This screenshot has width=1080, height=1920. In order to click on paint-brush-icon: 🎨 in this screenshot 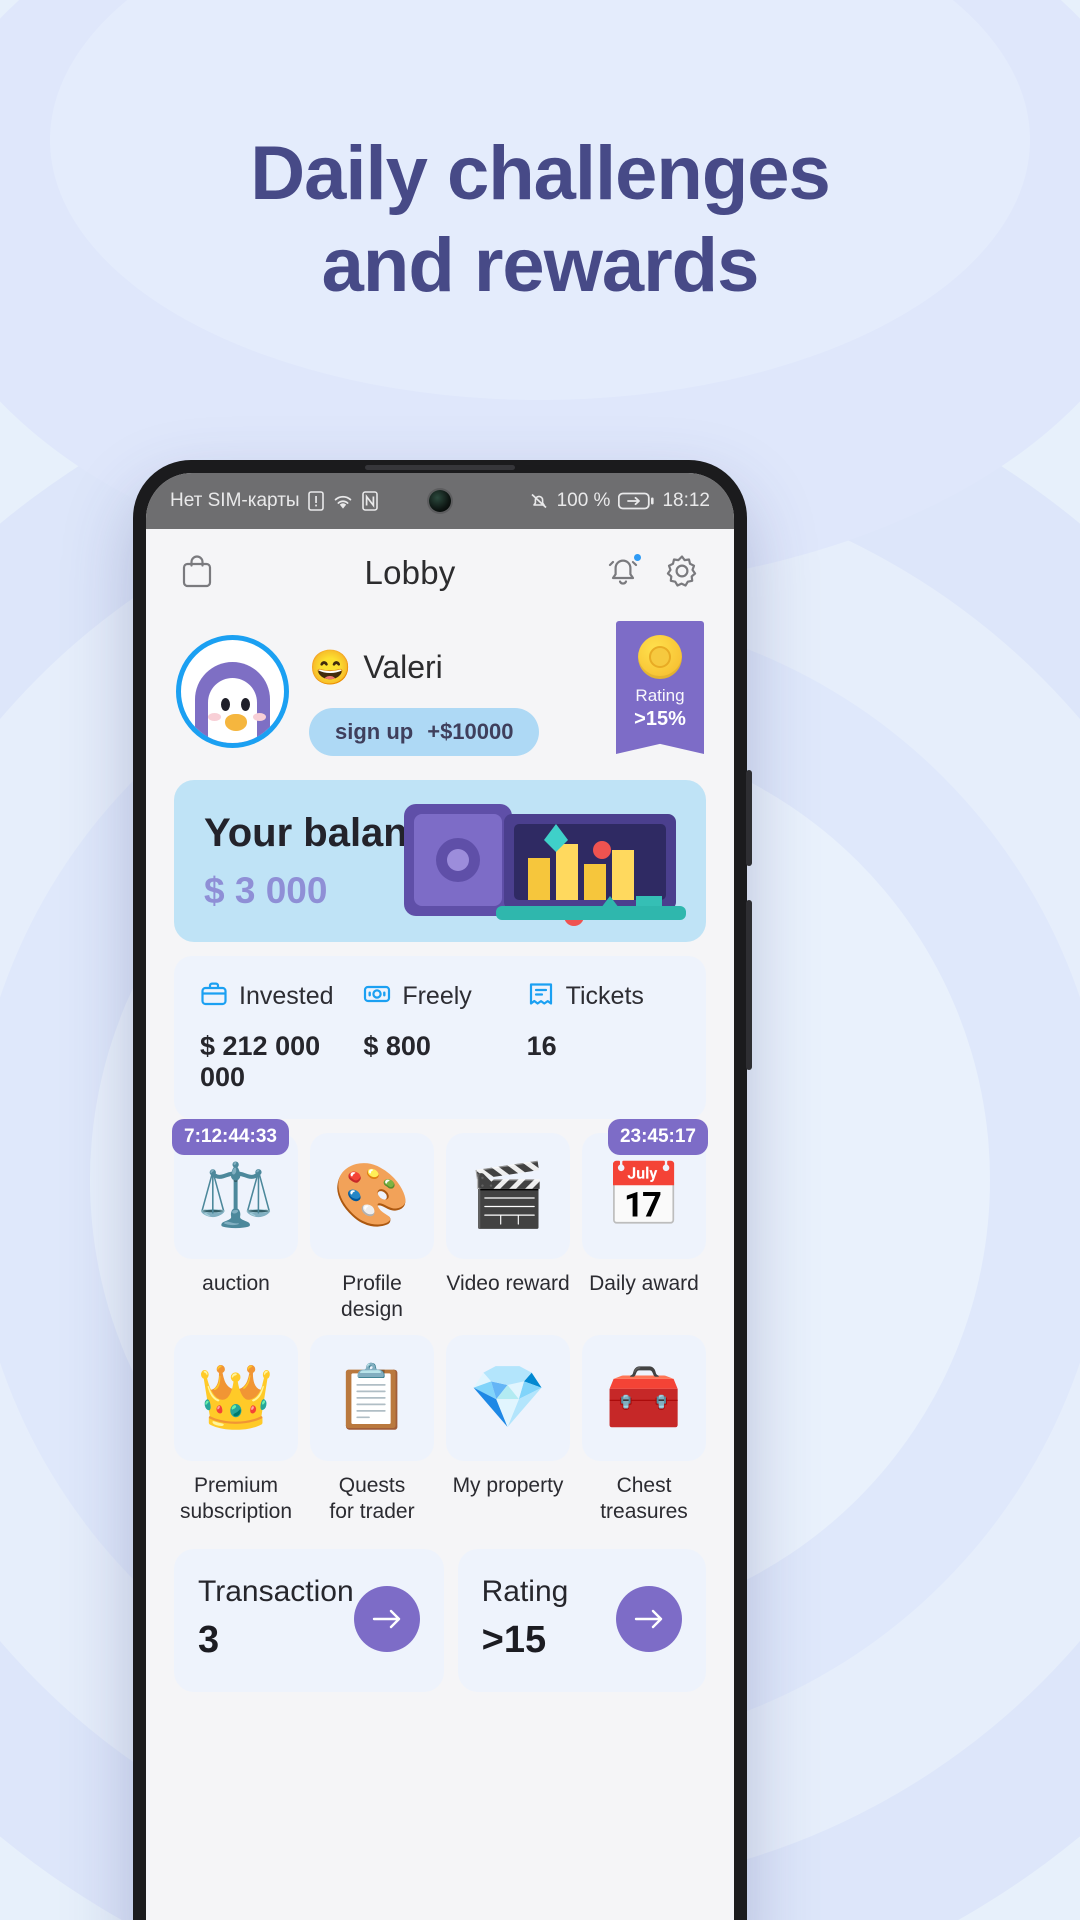, I will do `click(372, 1195)`.